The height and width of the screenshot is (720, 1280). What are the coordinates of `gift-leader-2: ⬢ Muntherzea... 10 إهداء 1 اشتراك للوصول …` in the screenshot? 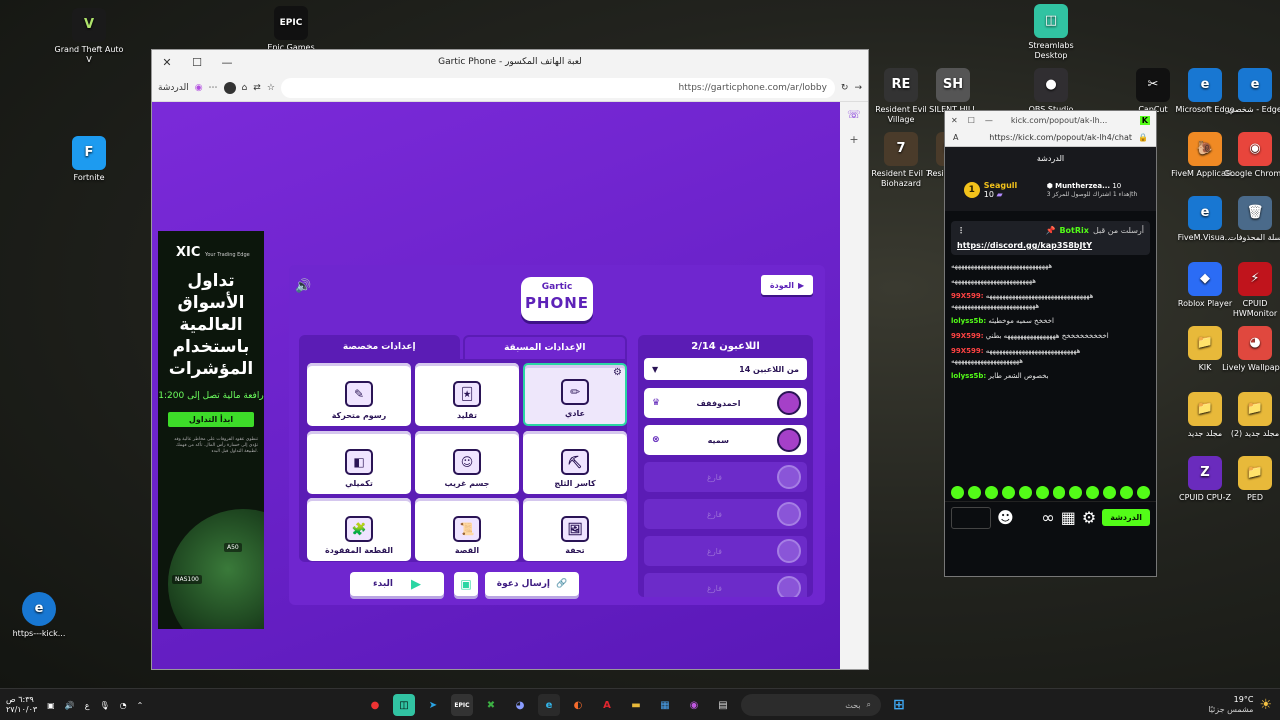 It's located at (1092, 190).